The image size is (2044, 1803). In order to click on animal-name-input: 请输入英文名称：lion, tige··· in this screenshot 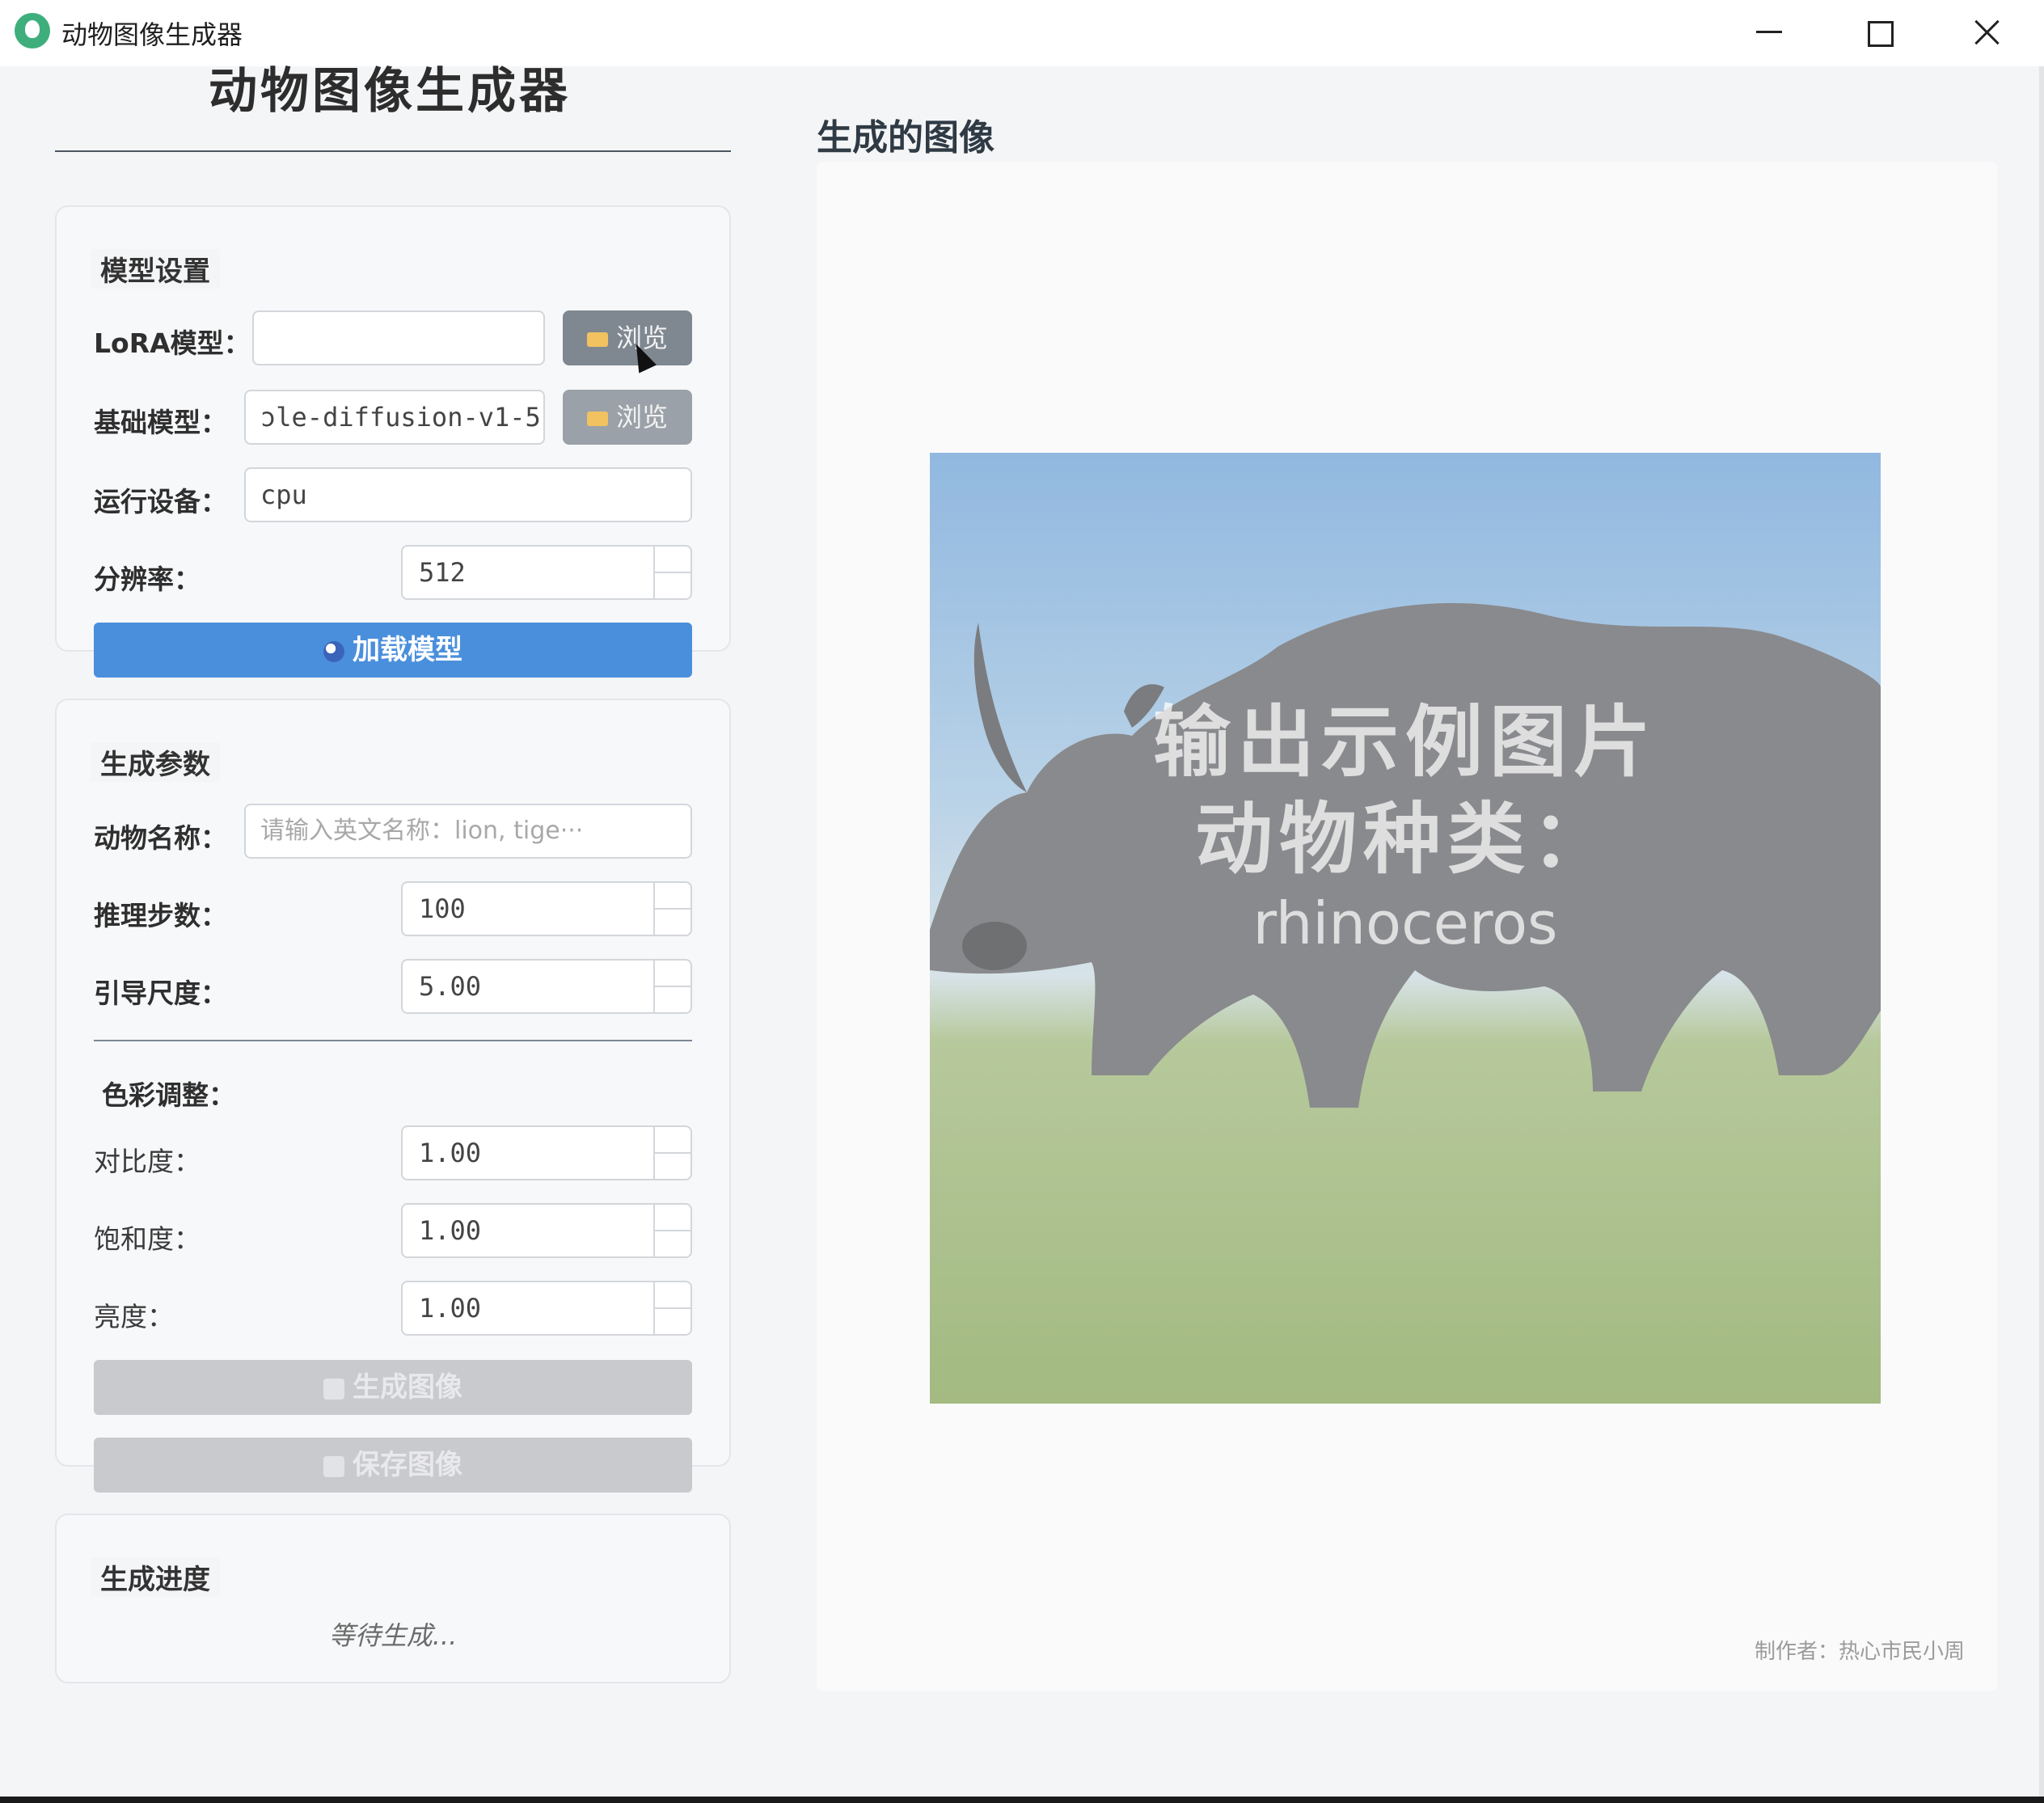, I will do `click(468, 832)`.